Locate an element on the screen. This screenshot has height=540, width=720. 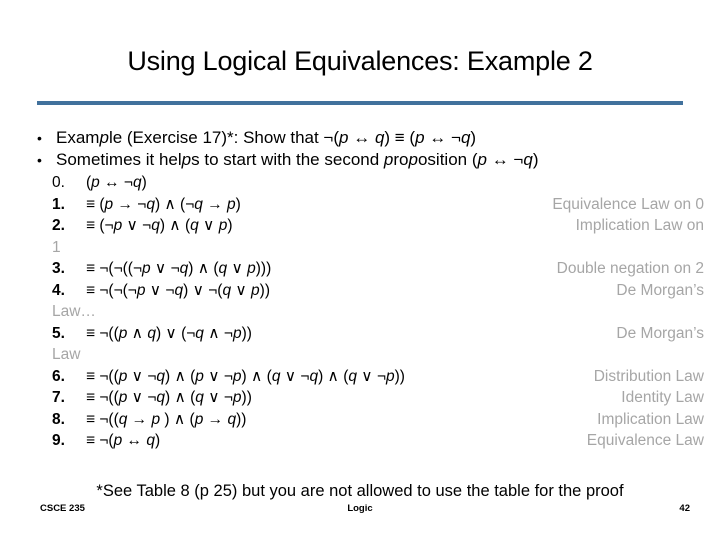
step-law: Distribution Law is located at coordinates (648, 376).